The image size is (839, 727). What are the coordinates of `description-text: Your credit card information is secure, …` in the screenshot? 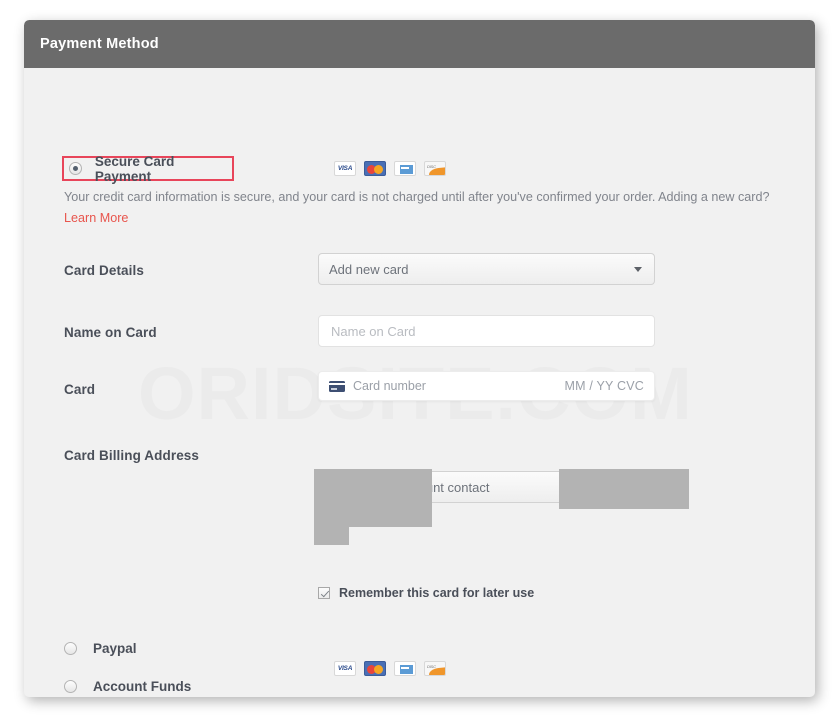 It's located at (417, 197).